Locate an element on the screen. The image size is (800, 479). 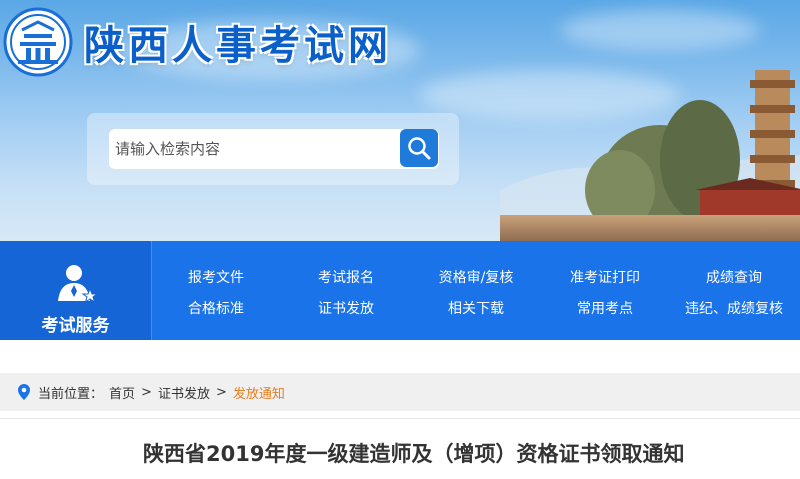
exam-service-section: 考试服务 is located at coordinates (76, 290).